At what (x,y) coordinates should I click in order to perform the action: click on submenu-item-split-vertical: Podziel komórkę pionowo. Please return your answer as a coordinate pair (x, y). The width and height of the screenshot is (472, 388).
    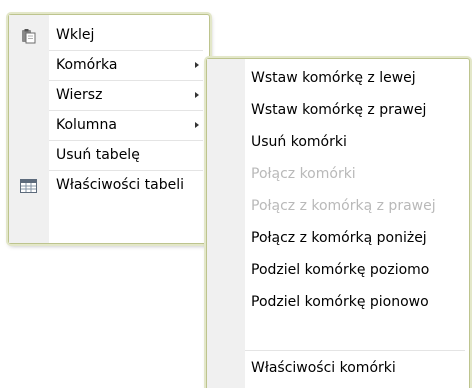
    Looking at the image, I should click on (338, 302).